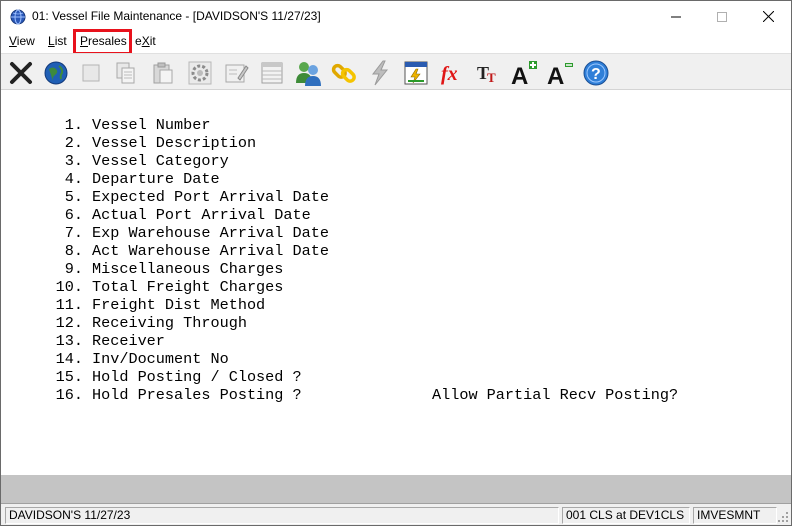 The width and height of the screenshot is (792, 526). What do you see at coordinates (188, 287) in the screenshot?
I see `field-label: Total Freight Charges` at bounding box center [188, 287].